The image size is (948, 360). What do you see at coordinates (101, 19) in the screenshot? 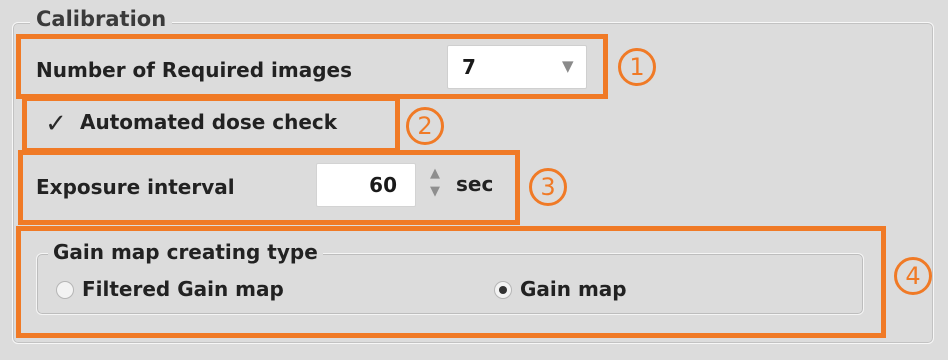
I see `calibration-group-title: Calibration` at bounding box center [101, 19].